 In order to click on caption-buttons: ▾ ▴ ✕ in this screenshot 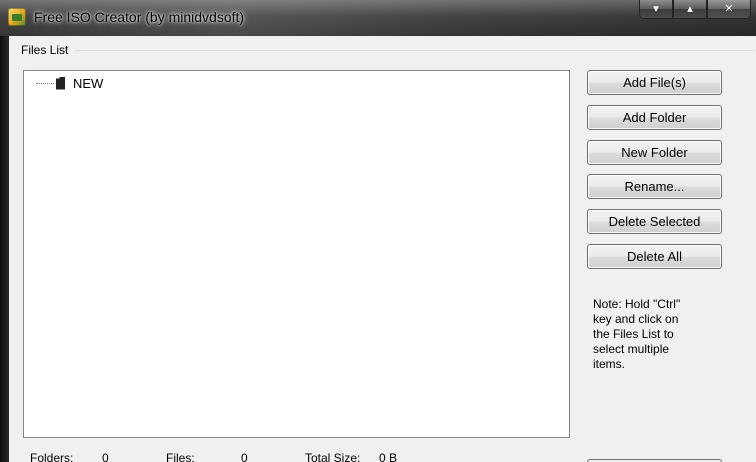, I will do `click(695, 10)`.